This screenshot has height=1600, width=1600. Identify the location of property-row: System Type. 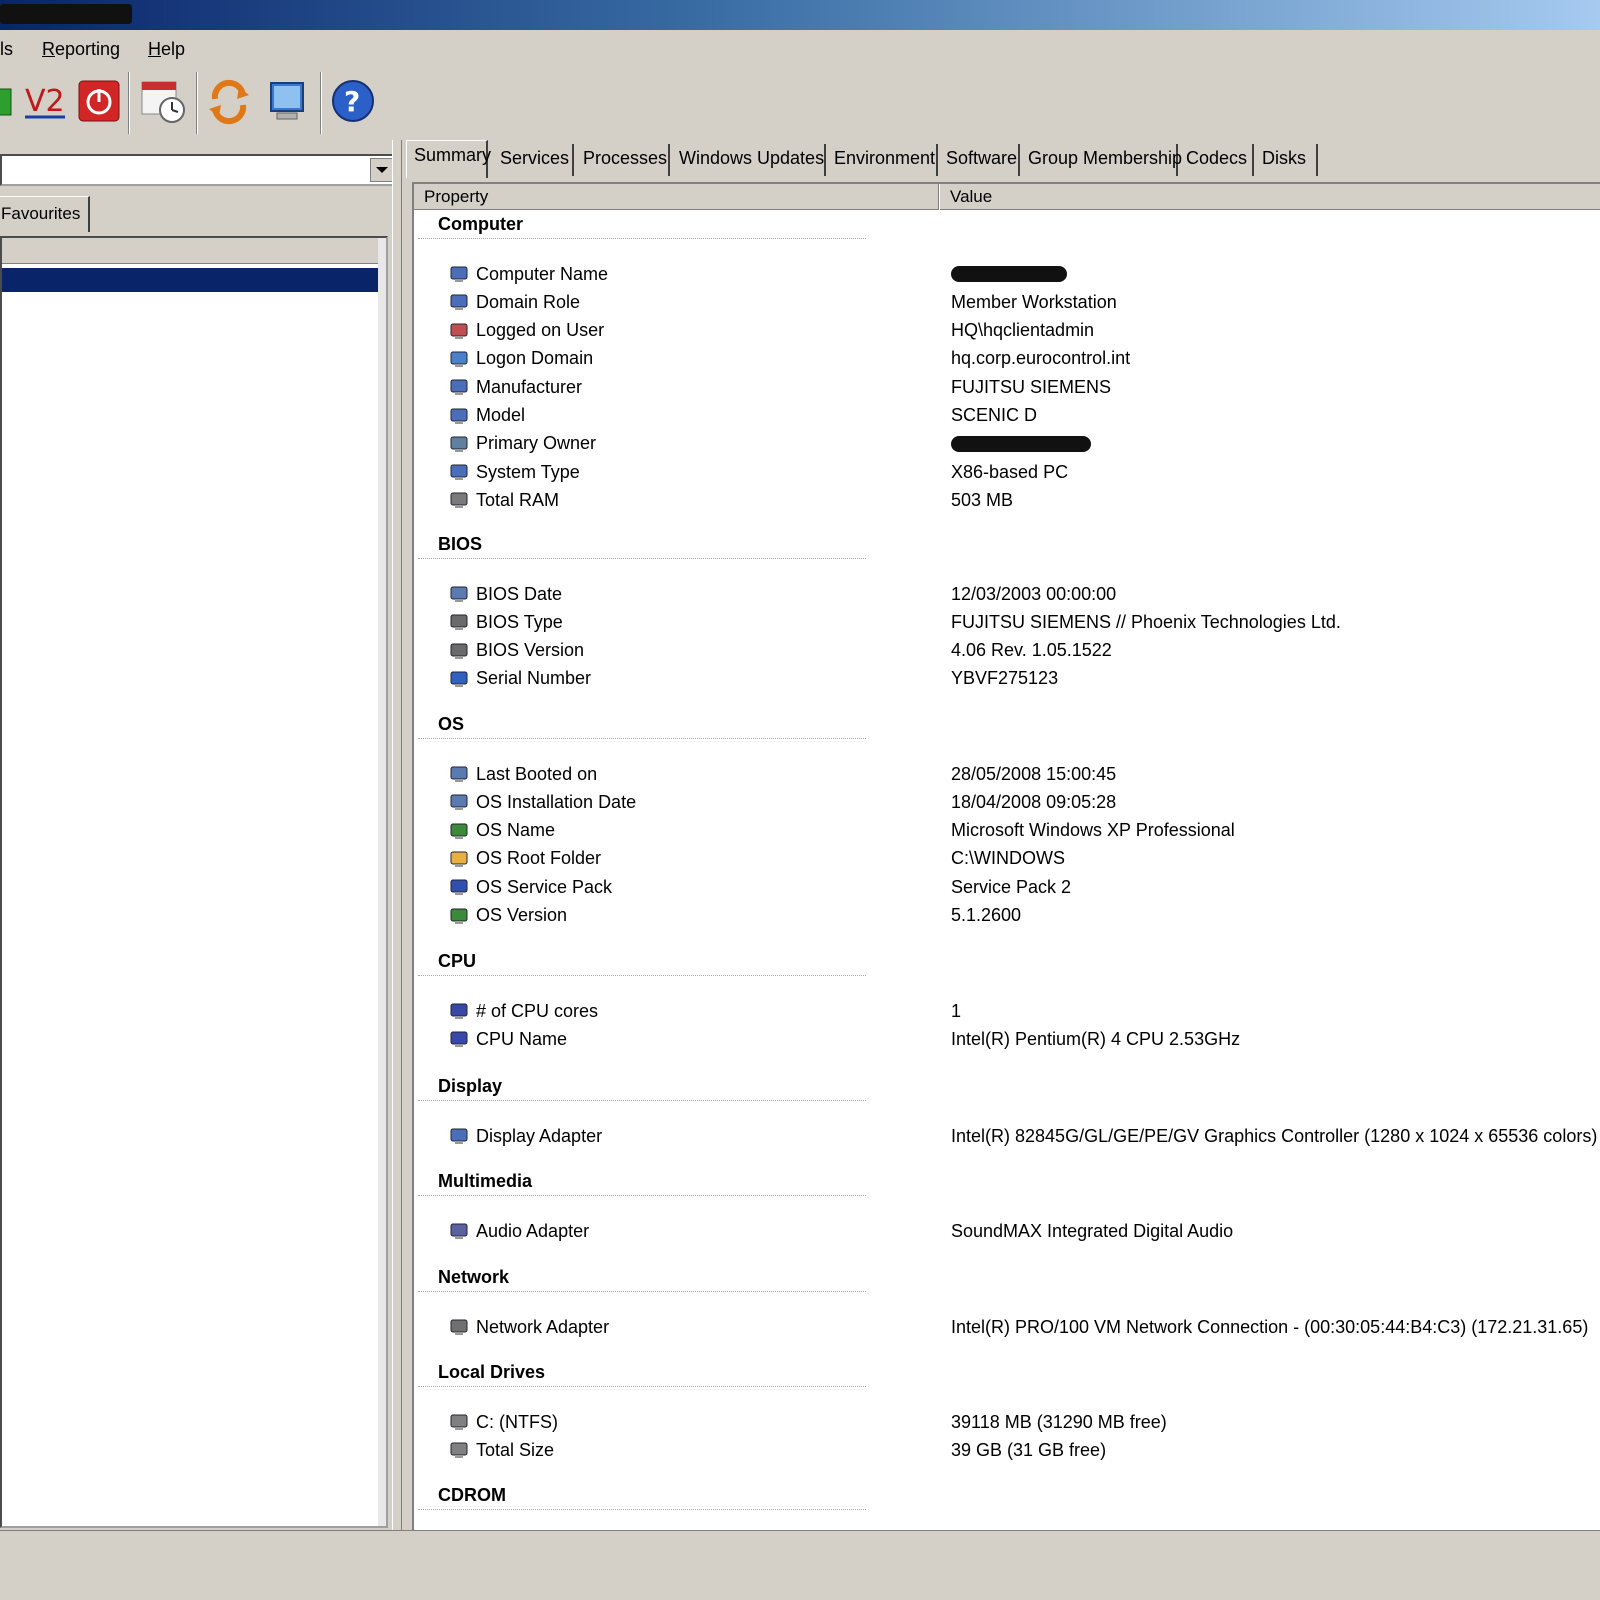
(514, 472).